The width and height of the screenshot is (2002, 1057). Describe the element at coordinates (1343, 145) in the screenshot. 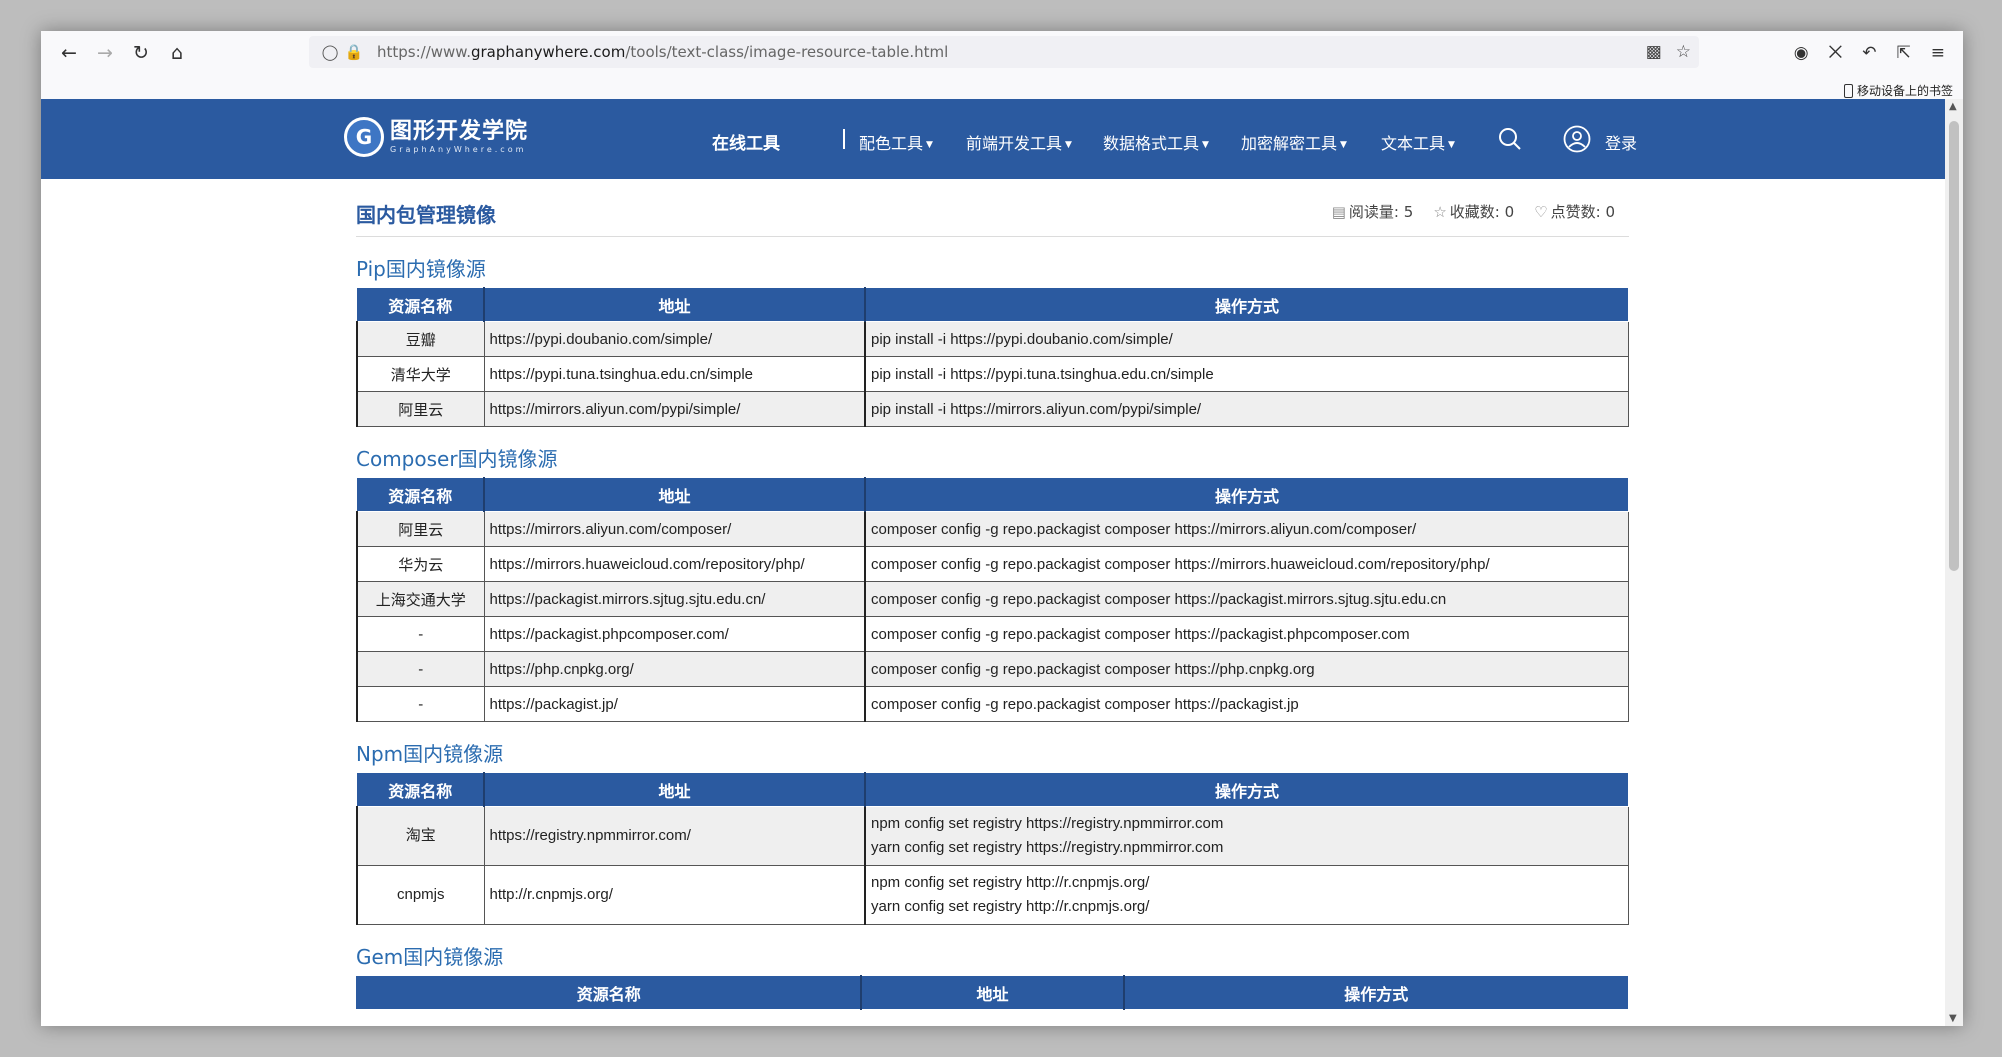

I see `caret-down-icon: ▼` at that location.